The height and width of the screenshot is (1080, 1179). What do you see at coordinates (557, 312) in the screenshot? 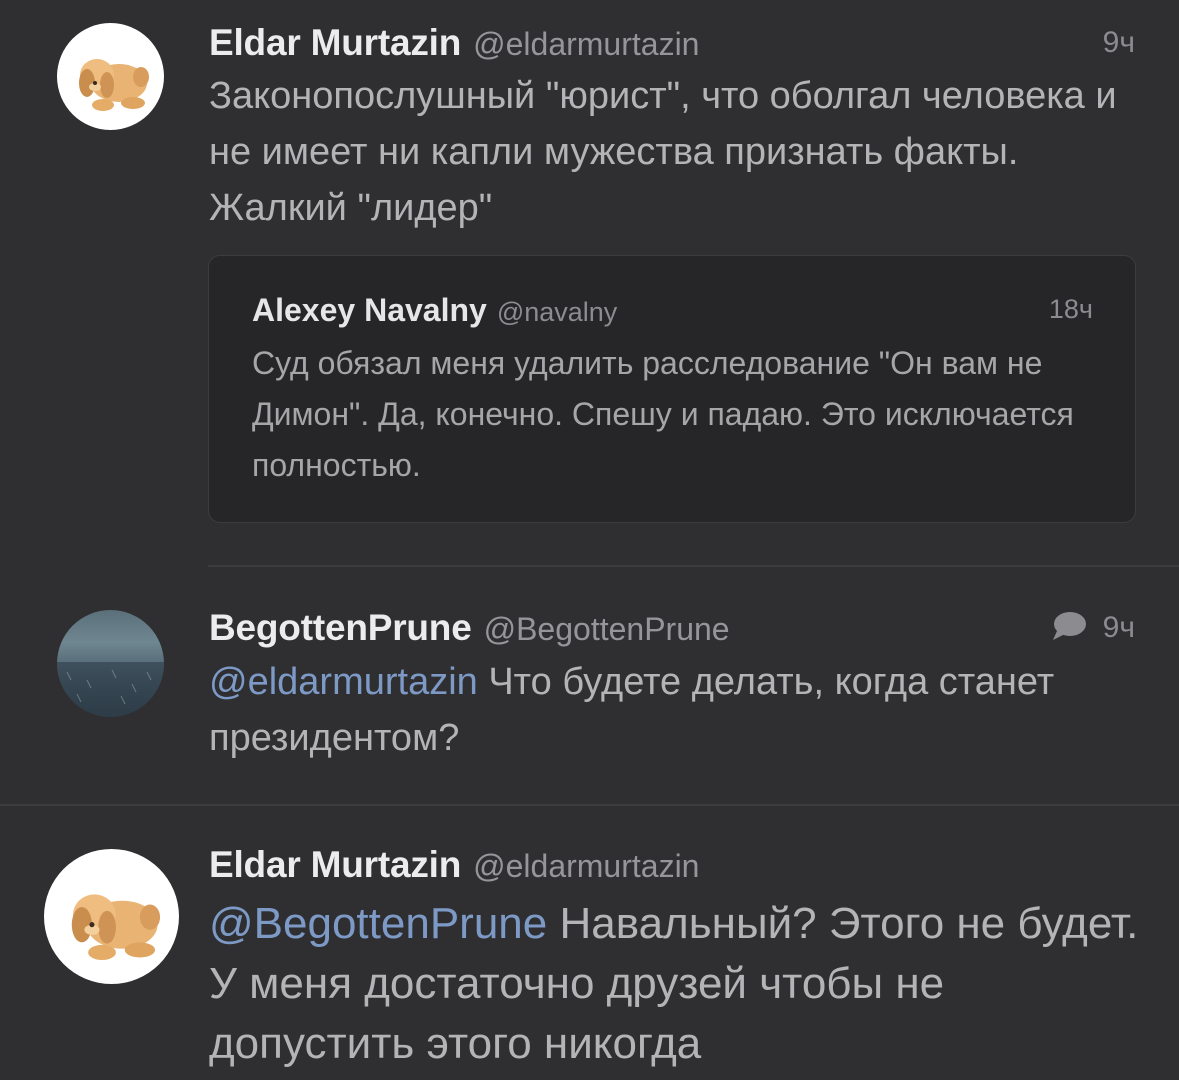
I see `quoted-author-handle: @navalny` at bounding box center [557, 312].